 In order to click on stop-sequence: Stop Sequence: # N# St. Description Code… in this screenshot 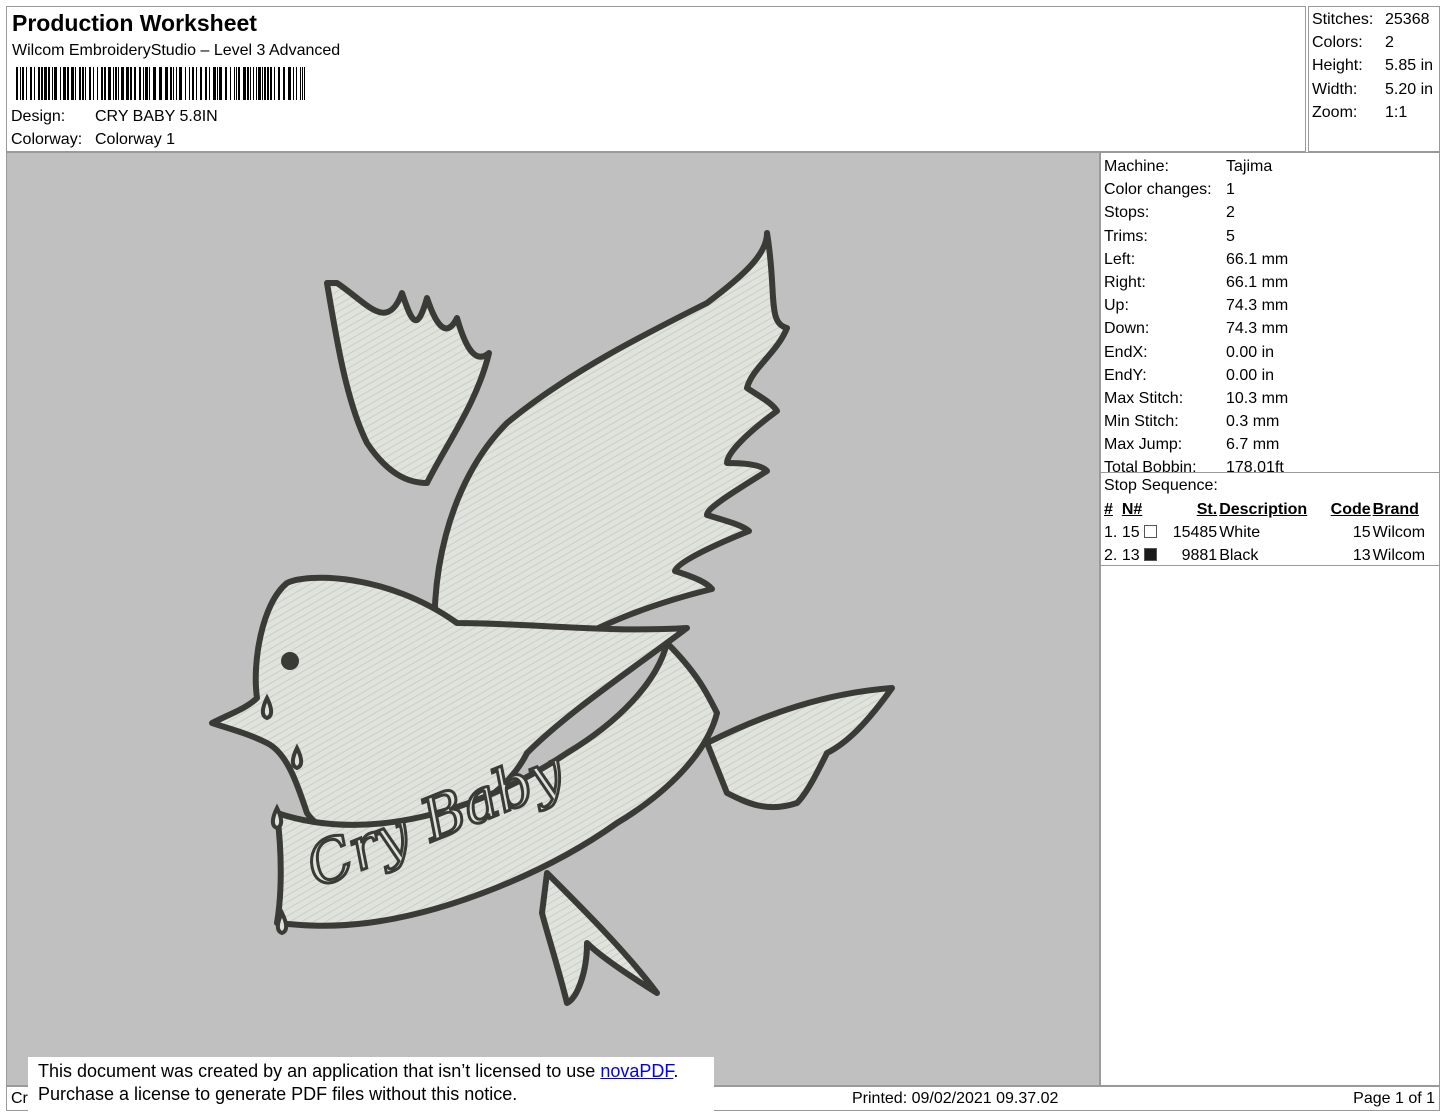, I will do `click(1270, 519)`.